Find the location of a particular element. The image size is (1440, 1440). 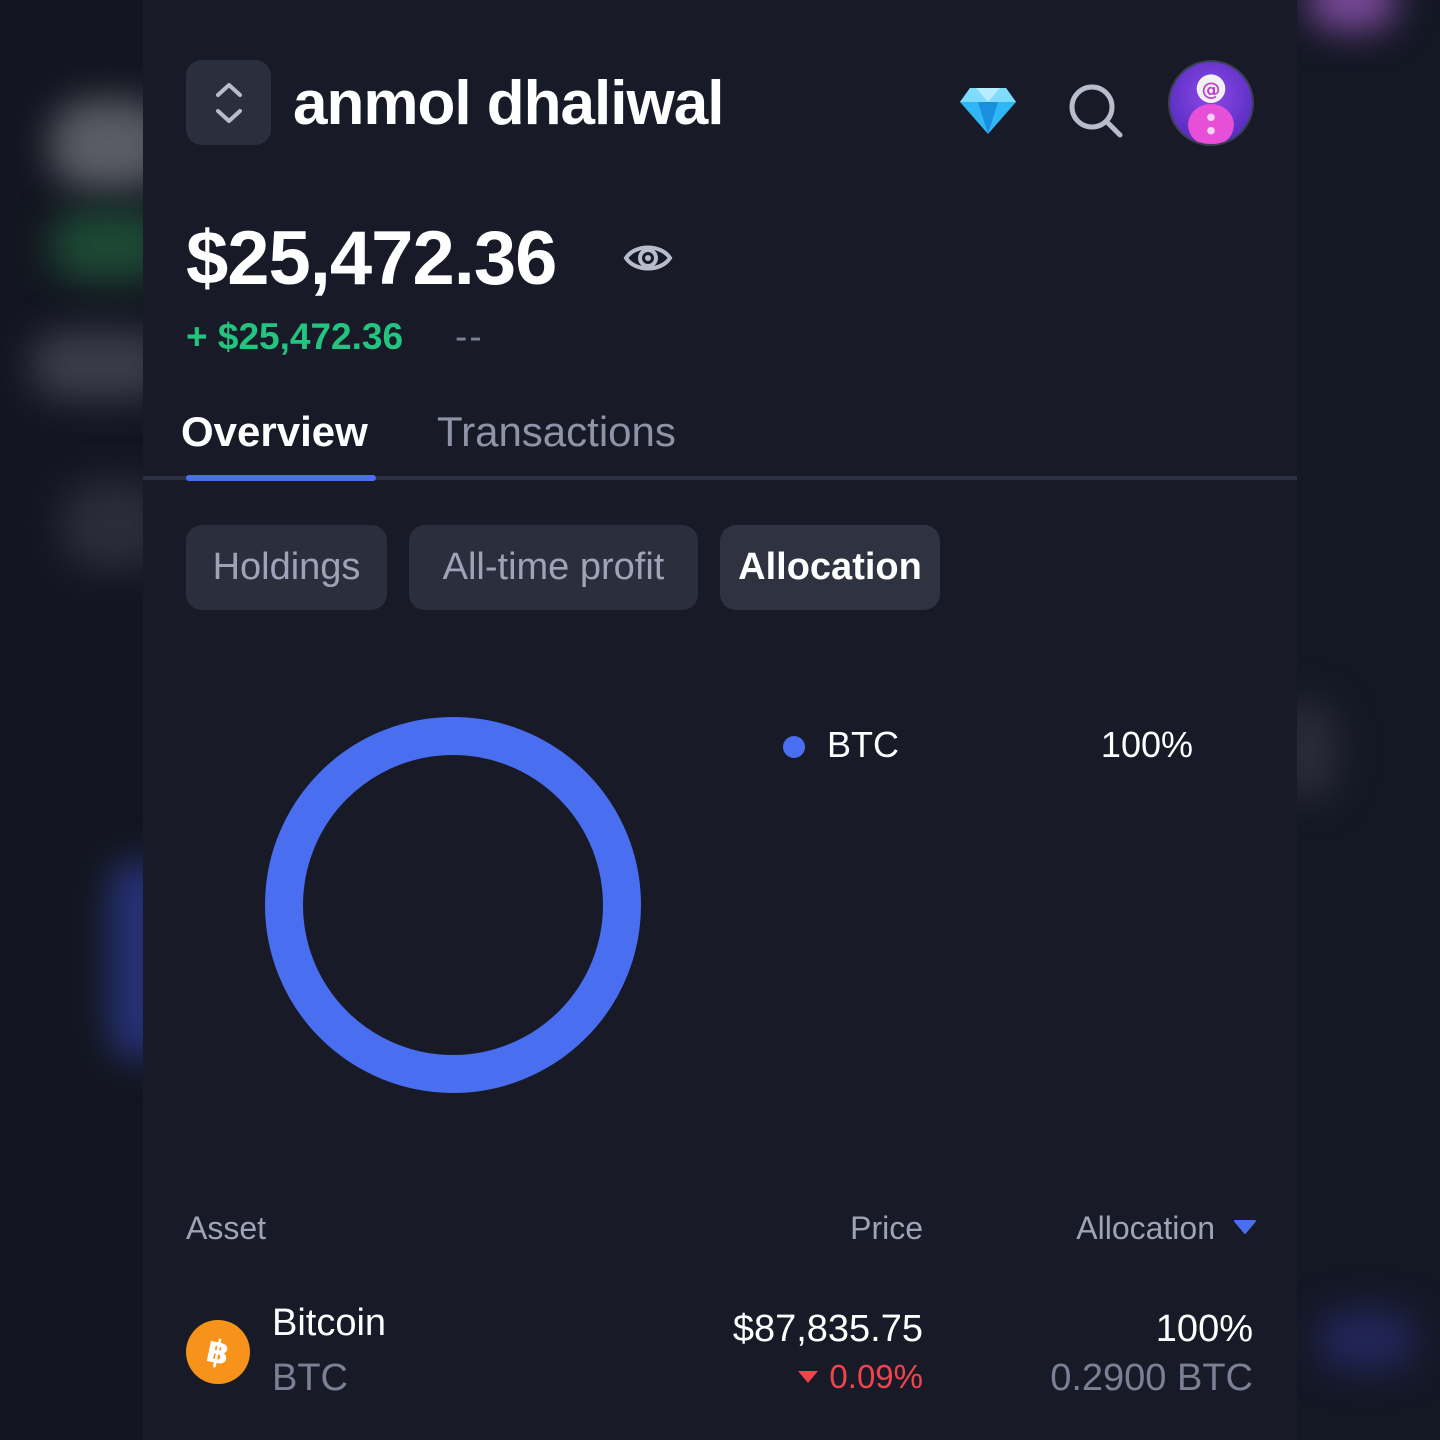

legend-dot-btc is located at coordinates (794, 747).